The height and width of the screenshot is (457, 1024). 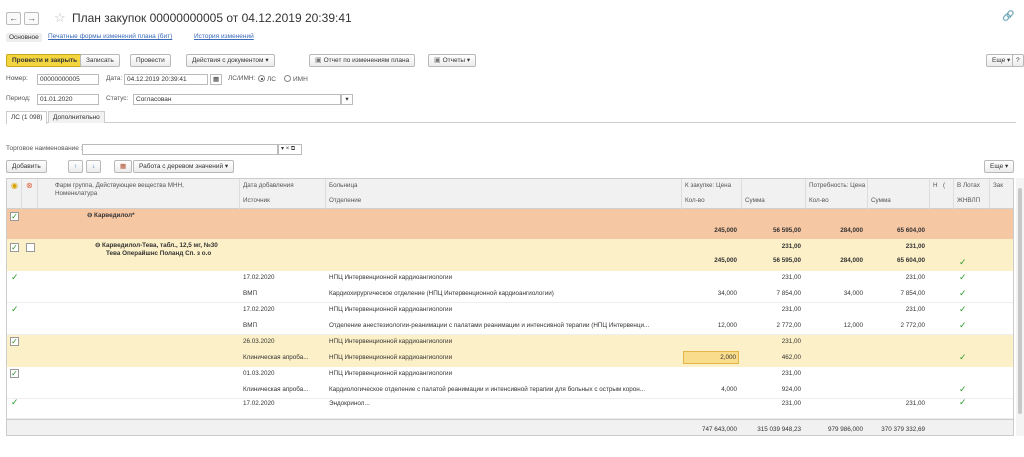 I want to click on row-qty-active-cell: 2,000, so click(x=711, y=357).